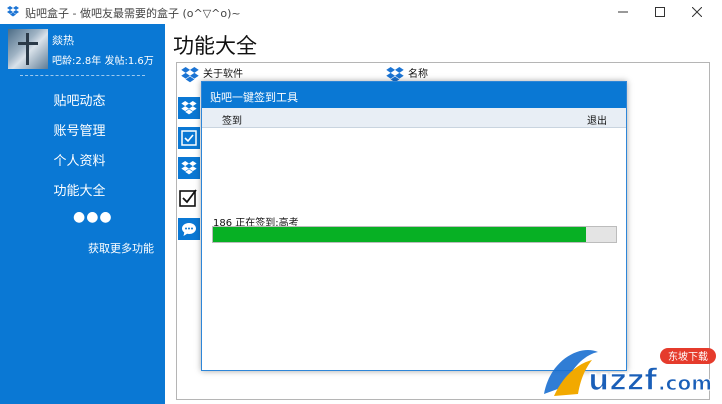  I want to click on close-button, so click(697, 12).